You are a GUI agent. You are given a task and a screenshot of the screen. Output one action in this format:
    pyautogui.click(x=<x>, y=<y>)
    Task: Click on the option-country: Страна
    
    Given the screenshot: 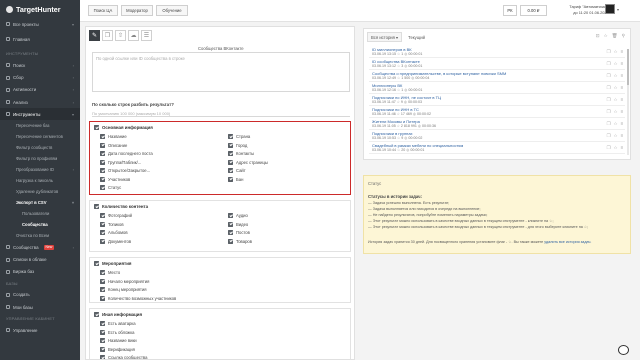 What is the action you would take?
    pyautogui.click(x=239, y=136)
    